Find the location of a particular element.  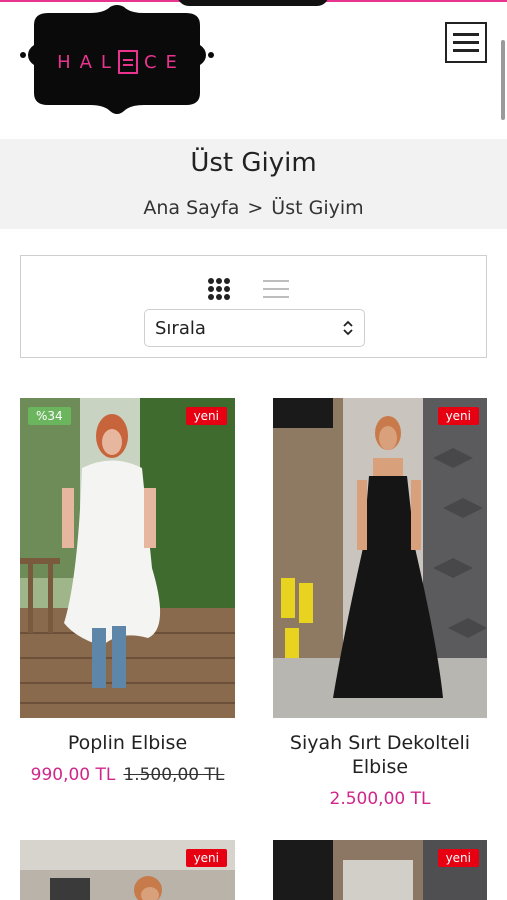

logo-text-left: HAL is located at coordinates (88, 62).